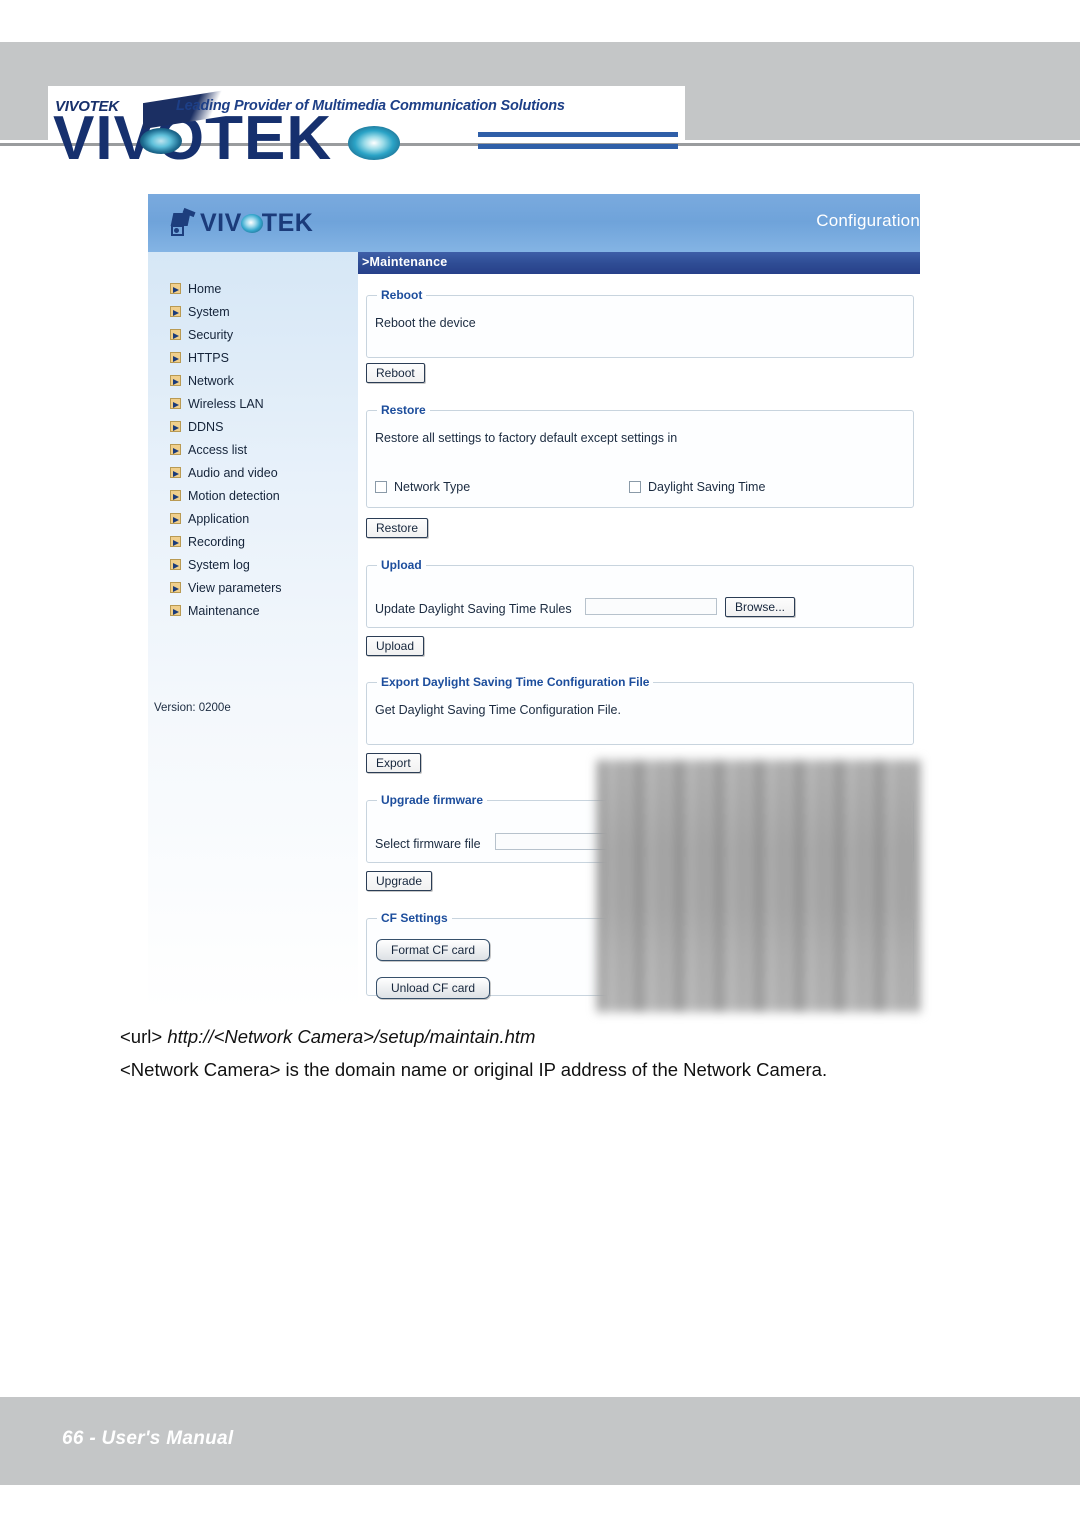 The height and width of the screenshot is (1527, 1080). Describe the element at coordinates (183, 222) in the screenshot. I see `camera-logo-icon` at that location.